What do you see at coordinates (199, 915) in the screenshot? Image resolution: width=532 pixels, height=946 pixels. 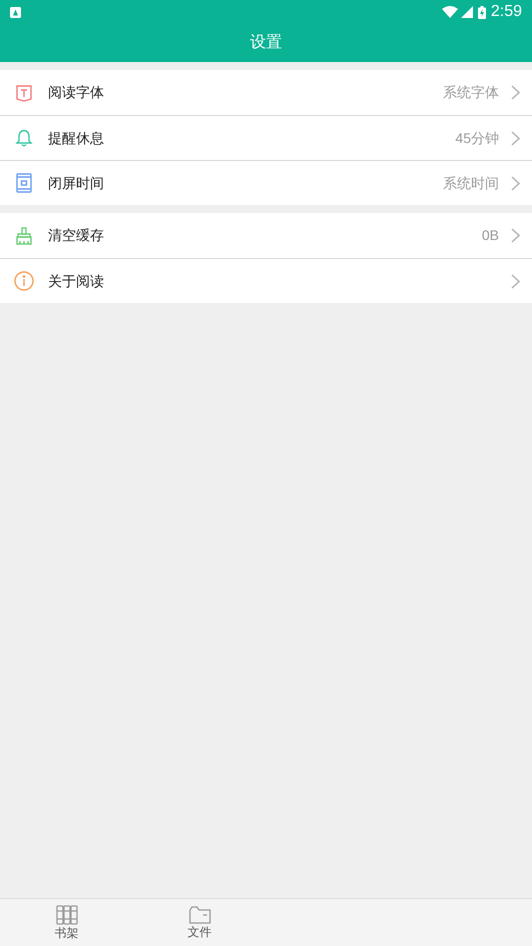 I see `folder-icon` at bounding box center [199, 915].